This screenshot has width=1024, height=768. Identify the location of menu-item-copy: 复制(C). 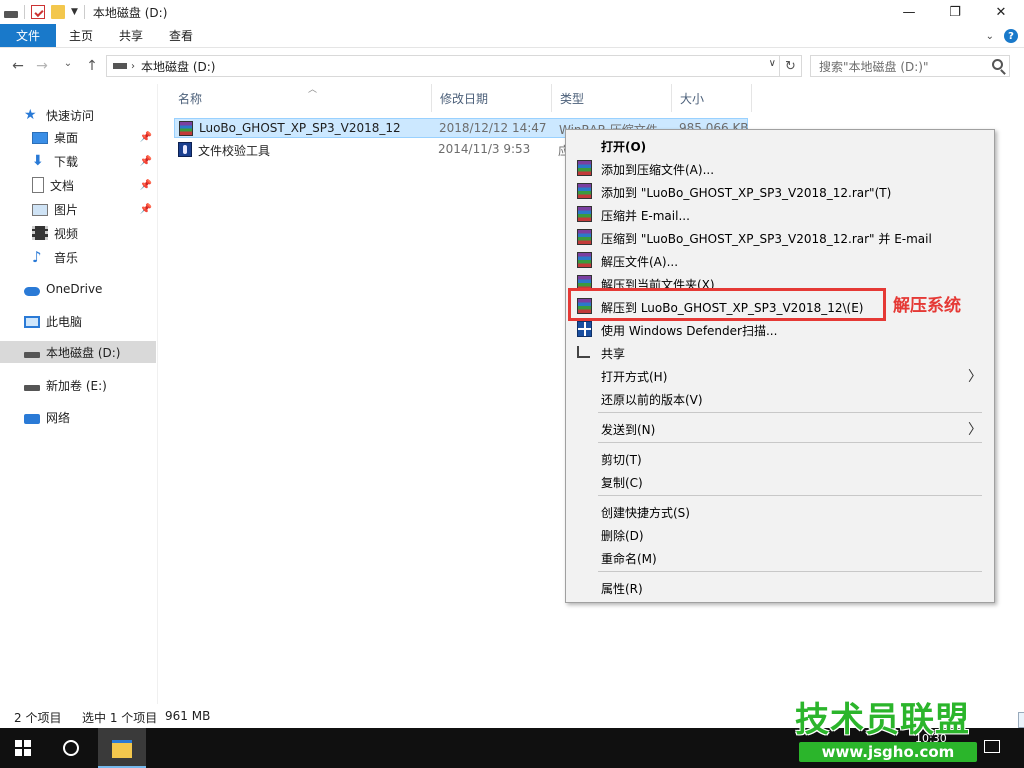
(780, 481).